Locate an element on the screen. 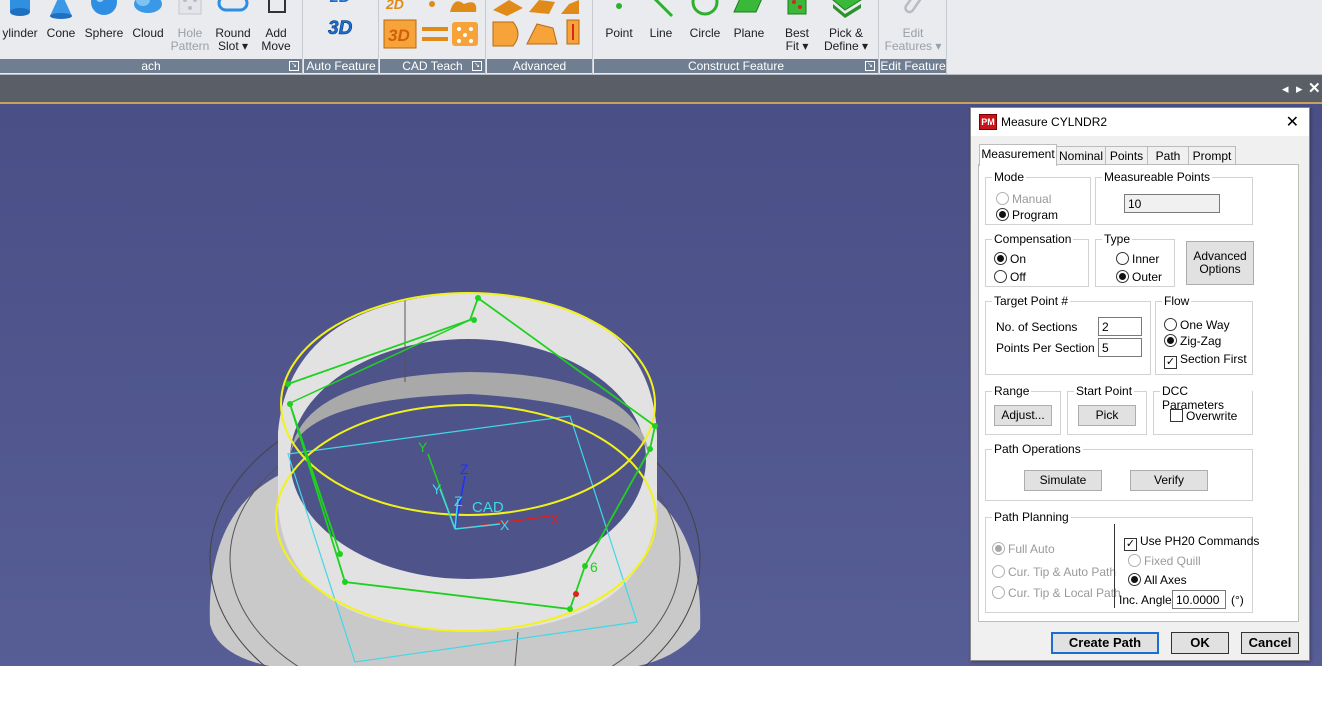 This screenshot has height=725, width=1322. construct-circle-button: Circle is located at coordinates (705, 29).